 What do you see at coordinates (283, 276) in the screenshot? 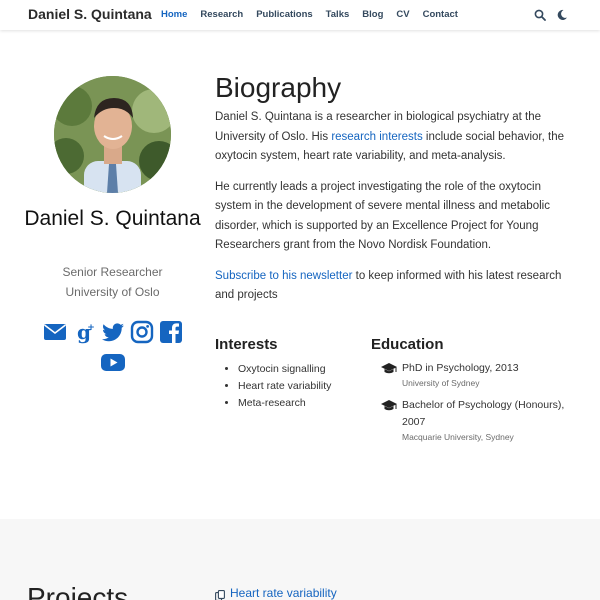
I see `newsletter-link: Subscribe to his newsletter` at bounding box center [283, 276].